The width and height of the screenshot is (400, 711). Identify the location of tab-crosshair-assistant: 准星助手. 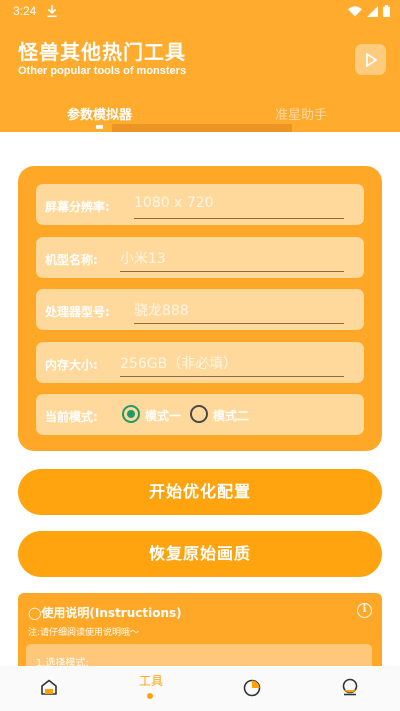
(301, 113).